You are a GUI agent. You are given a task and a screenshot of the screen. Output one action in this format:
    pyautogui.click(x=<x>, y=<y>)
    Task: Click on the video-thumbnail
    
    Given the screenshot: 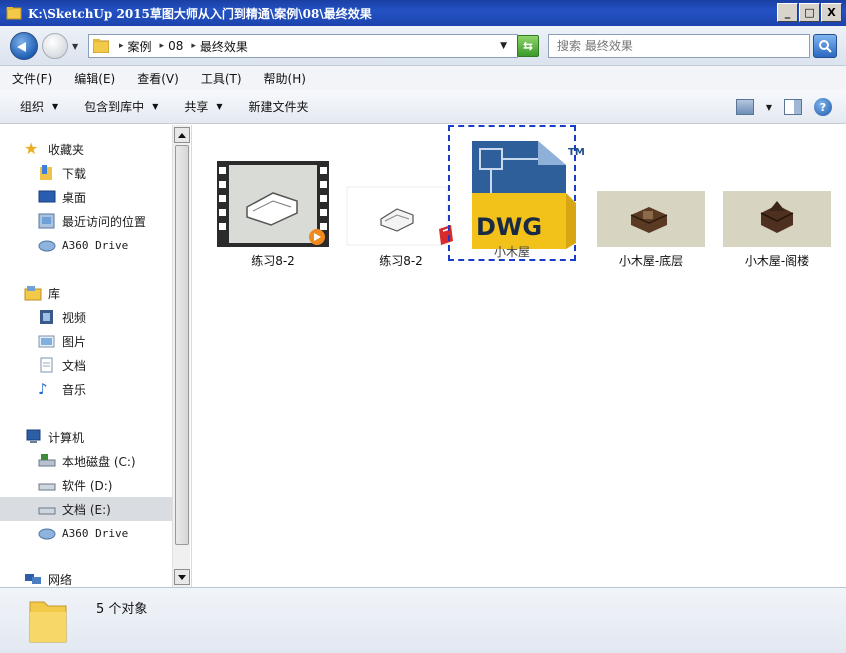 What is the action you would take?
    pyautogui.click(x=273, y=204)
    